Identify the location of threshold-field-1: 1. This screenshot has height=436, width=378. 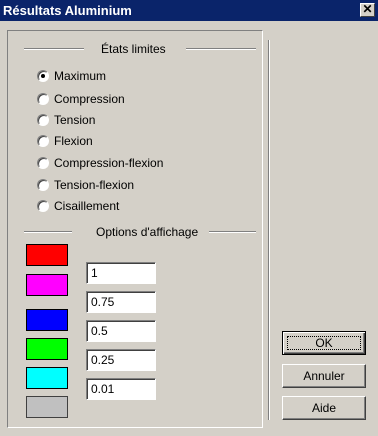
(121, 273).